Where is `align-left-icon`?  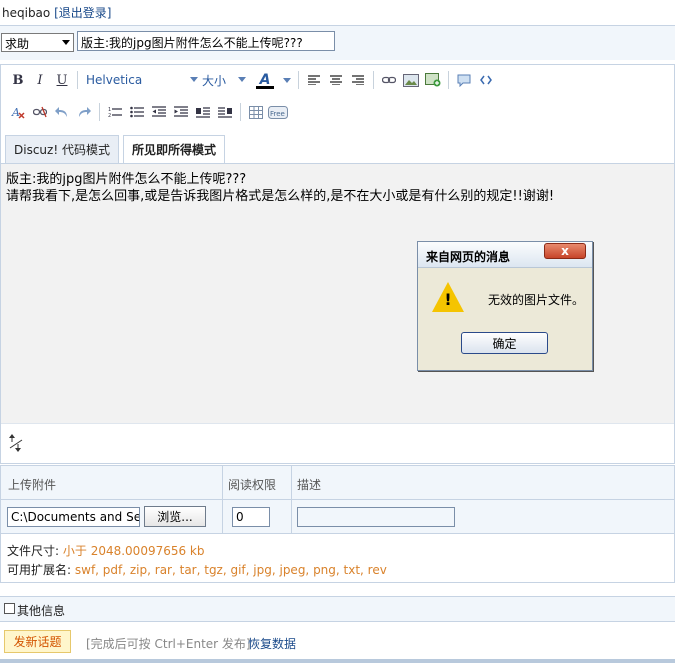 align-left-icon is located at coordinates (314, 80).